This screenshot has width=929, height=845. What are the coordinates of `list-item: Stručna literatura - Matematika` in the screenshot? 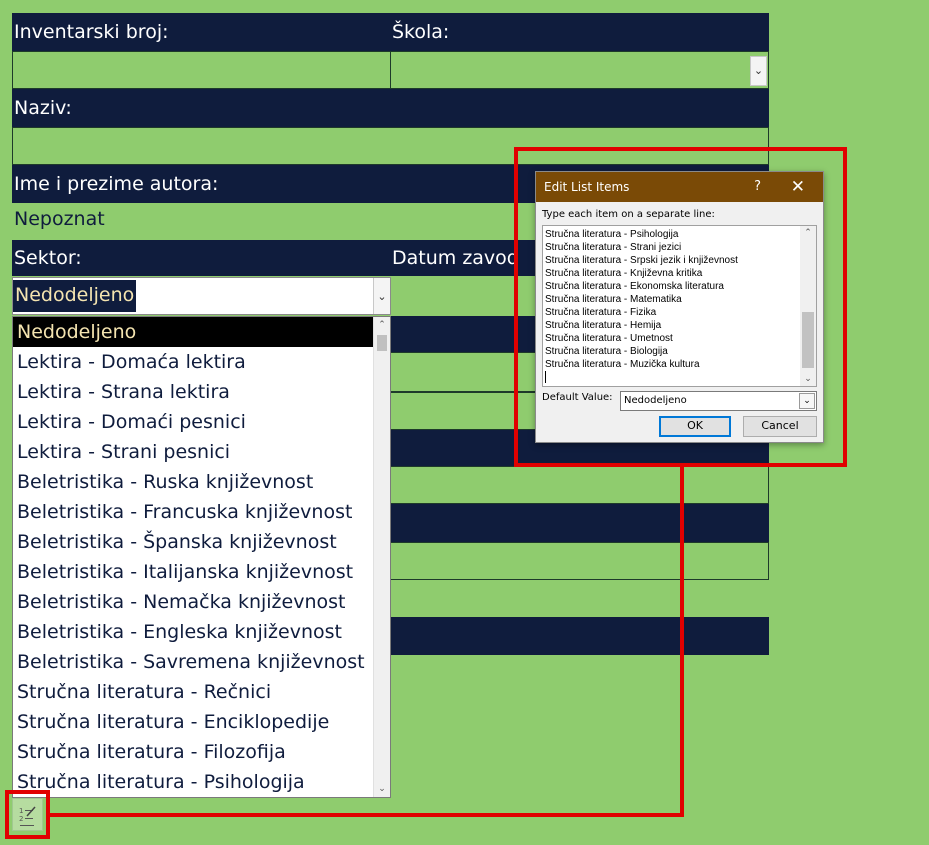 It's located at (613, 299).